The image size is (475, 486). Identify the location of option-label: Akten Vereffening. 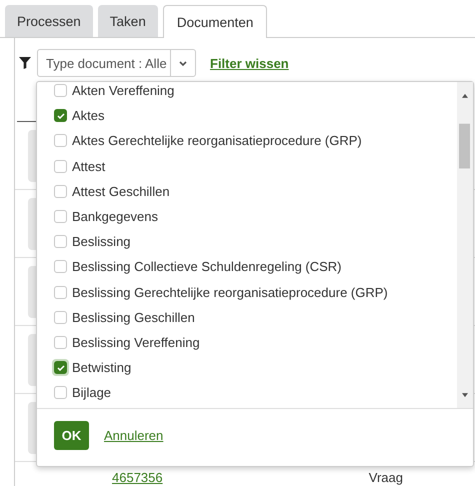
(123, 90).